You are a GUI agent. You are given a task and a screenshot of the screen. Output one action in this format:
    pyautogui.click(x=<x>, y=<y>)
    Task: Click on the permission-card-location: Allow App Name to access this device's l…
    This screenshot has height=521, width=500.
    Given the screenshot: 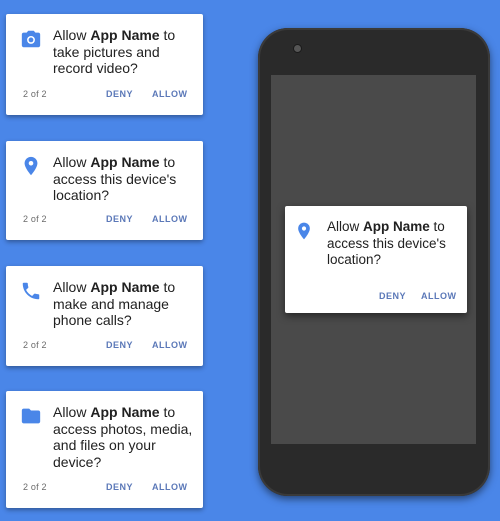 What is the action you would take?
    pyautogui.click(x=104, y=190)
    